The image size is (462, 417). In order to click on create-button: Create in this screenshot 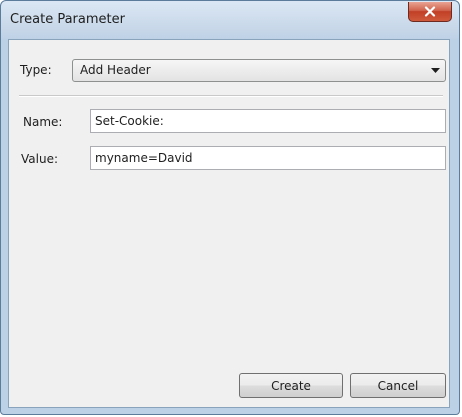, I will do `click(291, 385)`.